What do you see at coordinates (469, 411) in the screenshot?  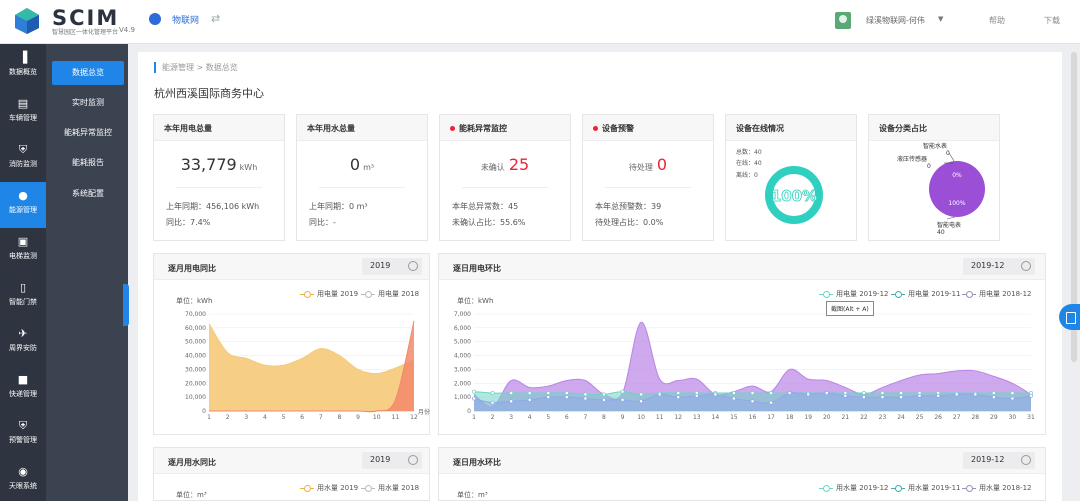 I see `y-tick-label: 0` at bounding box center [469, 411].